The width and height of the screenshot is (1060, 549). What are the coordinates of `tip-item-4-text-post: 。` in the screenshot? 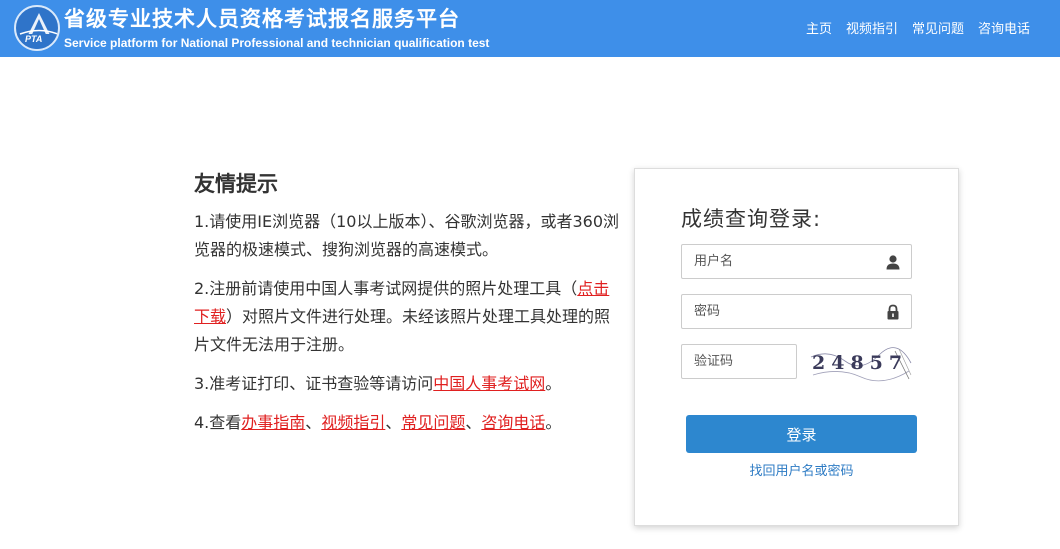 It's located at (553, 422).